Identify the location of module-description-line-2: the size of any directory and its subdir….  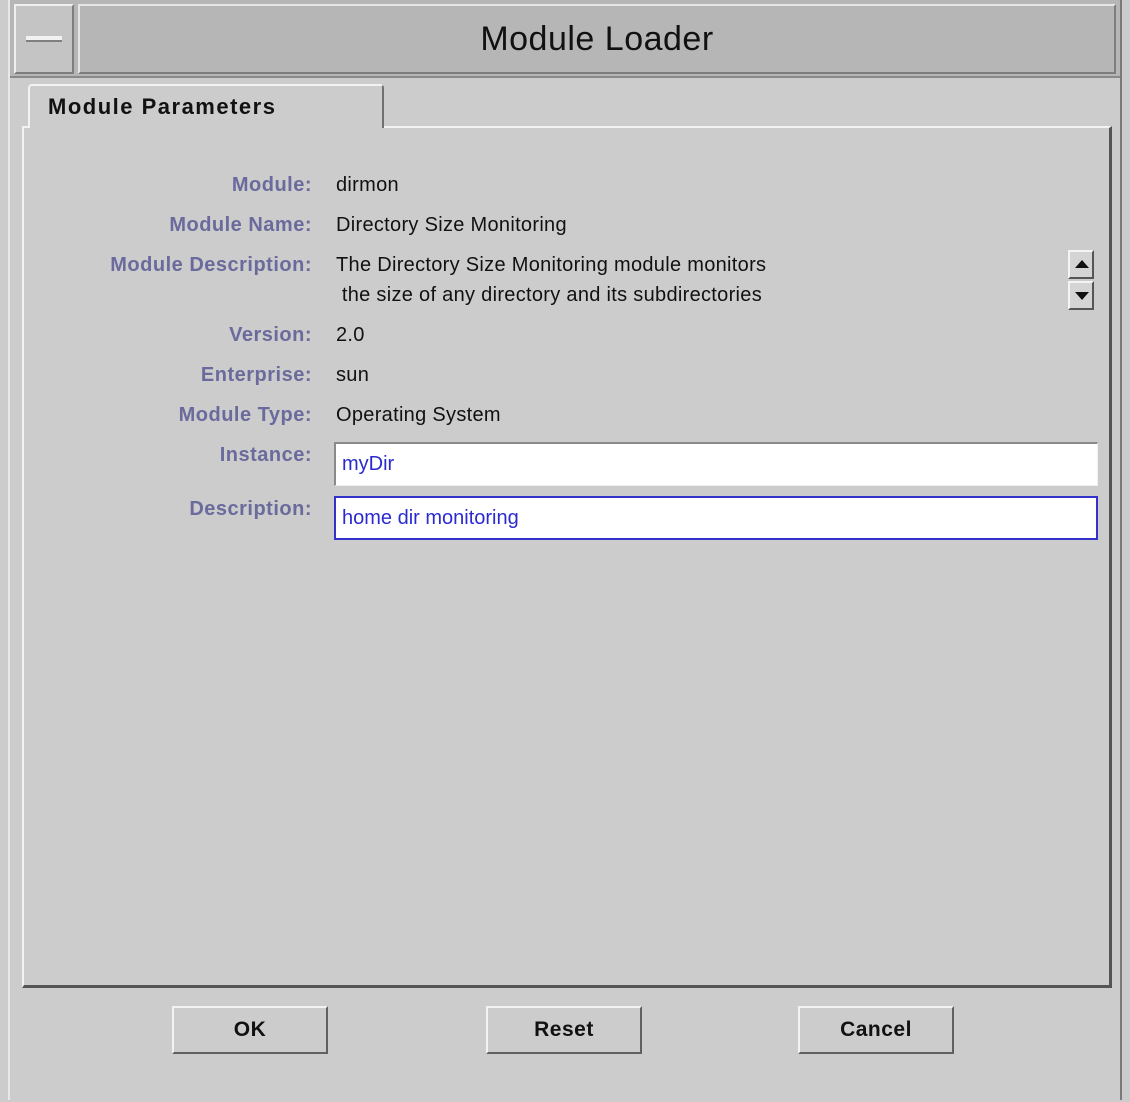
(549, 295).